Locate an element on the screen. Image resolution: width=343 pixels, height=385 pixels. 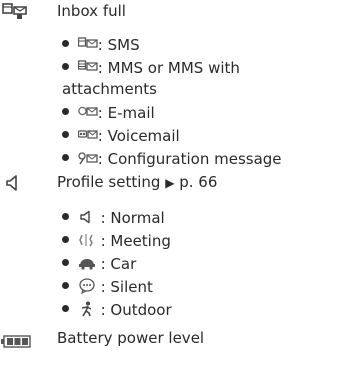
item-label: Configuration message is located at coordinates (194, 159).